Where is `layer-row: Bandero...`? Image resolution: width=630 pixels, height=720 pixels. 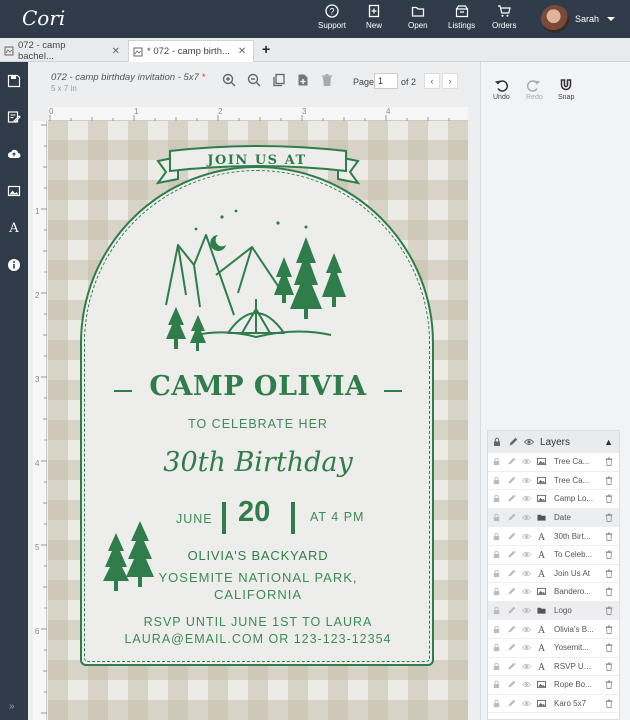 layer-row: Bandero... is located at coordinates (553, 592).